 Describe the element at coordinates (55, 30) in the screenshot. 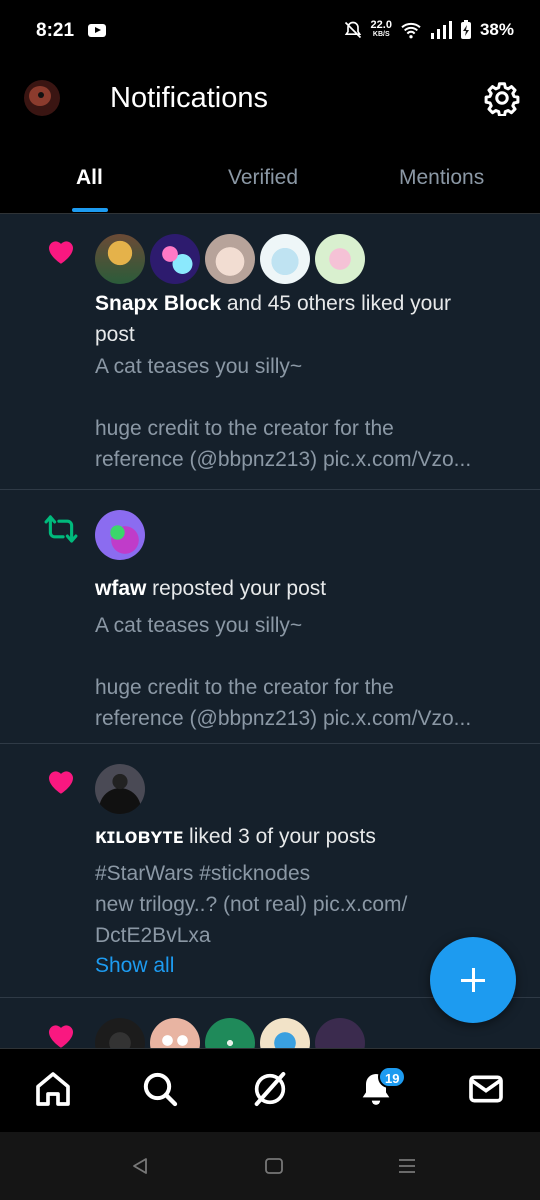

I see `status-time: 8:21` at that location.